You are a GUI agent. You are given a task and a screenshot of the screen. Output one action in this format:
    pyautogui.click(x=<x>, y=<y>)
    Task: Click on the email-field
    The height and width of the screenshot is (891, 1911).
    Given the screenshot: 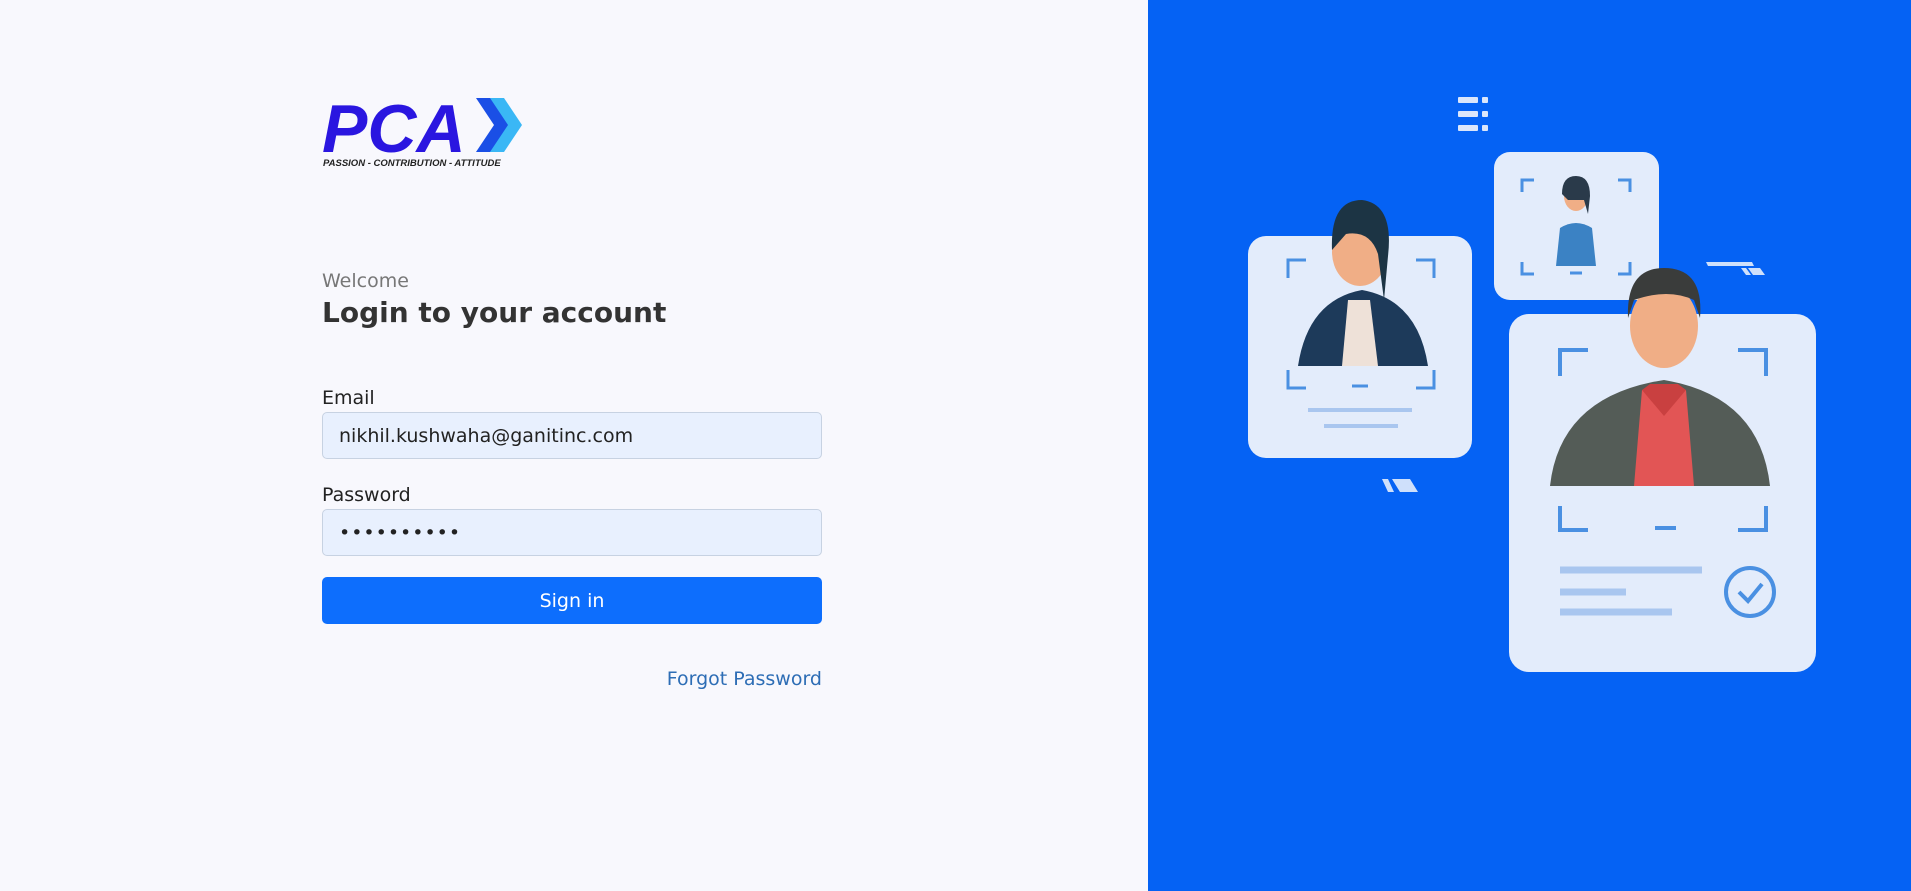 What is the action you would take?
    pyautogui.click(x=572, y=435)
    